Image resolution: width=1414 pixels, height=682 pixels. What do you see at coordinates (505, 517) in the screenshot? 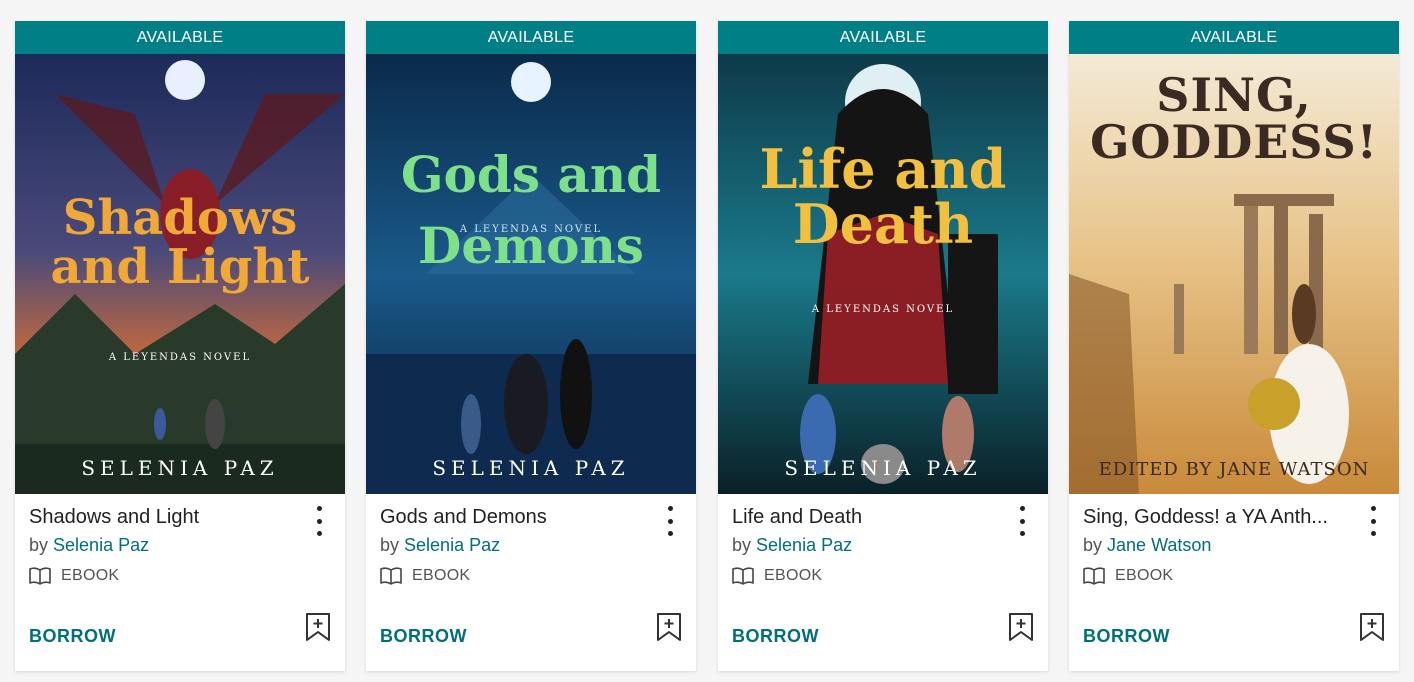
I see `book-title: Gods and Demons` at bounding box center [505, 517].